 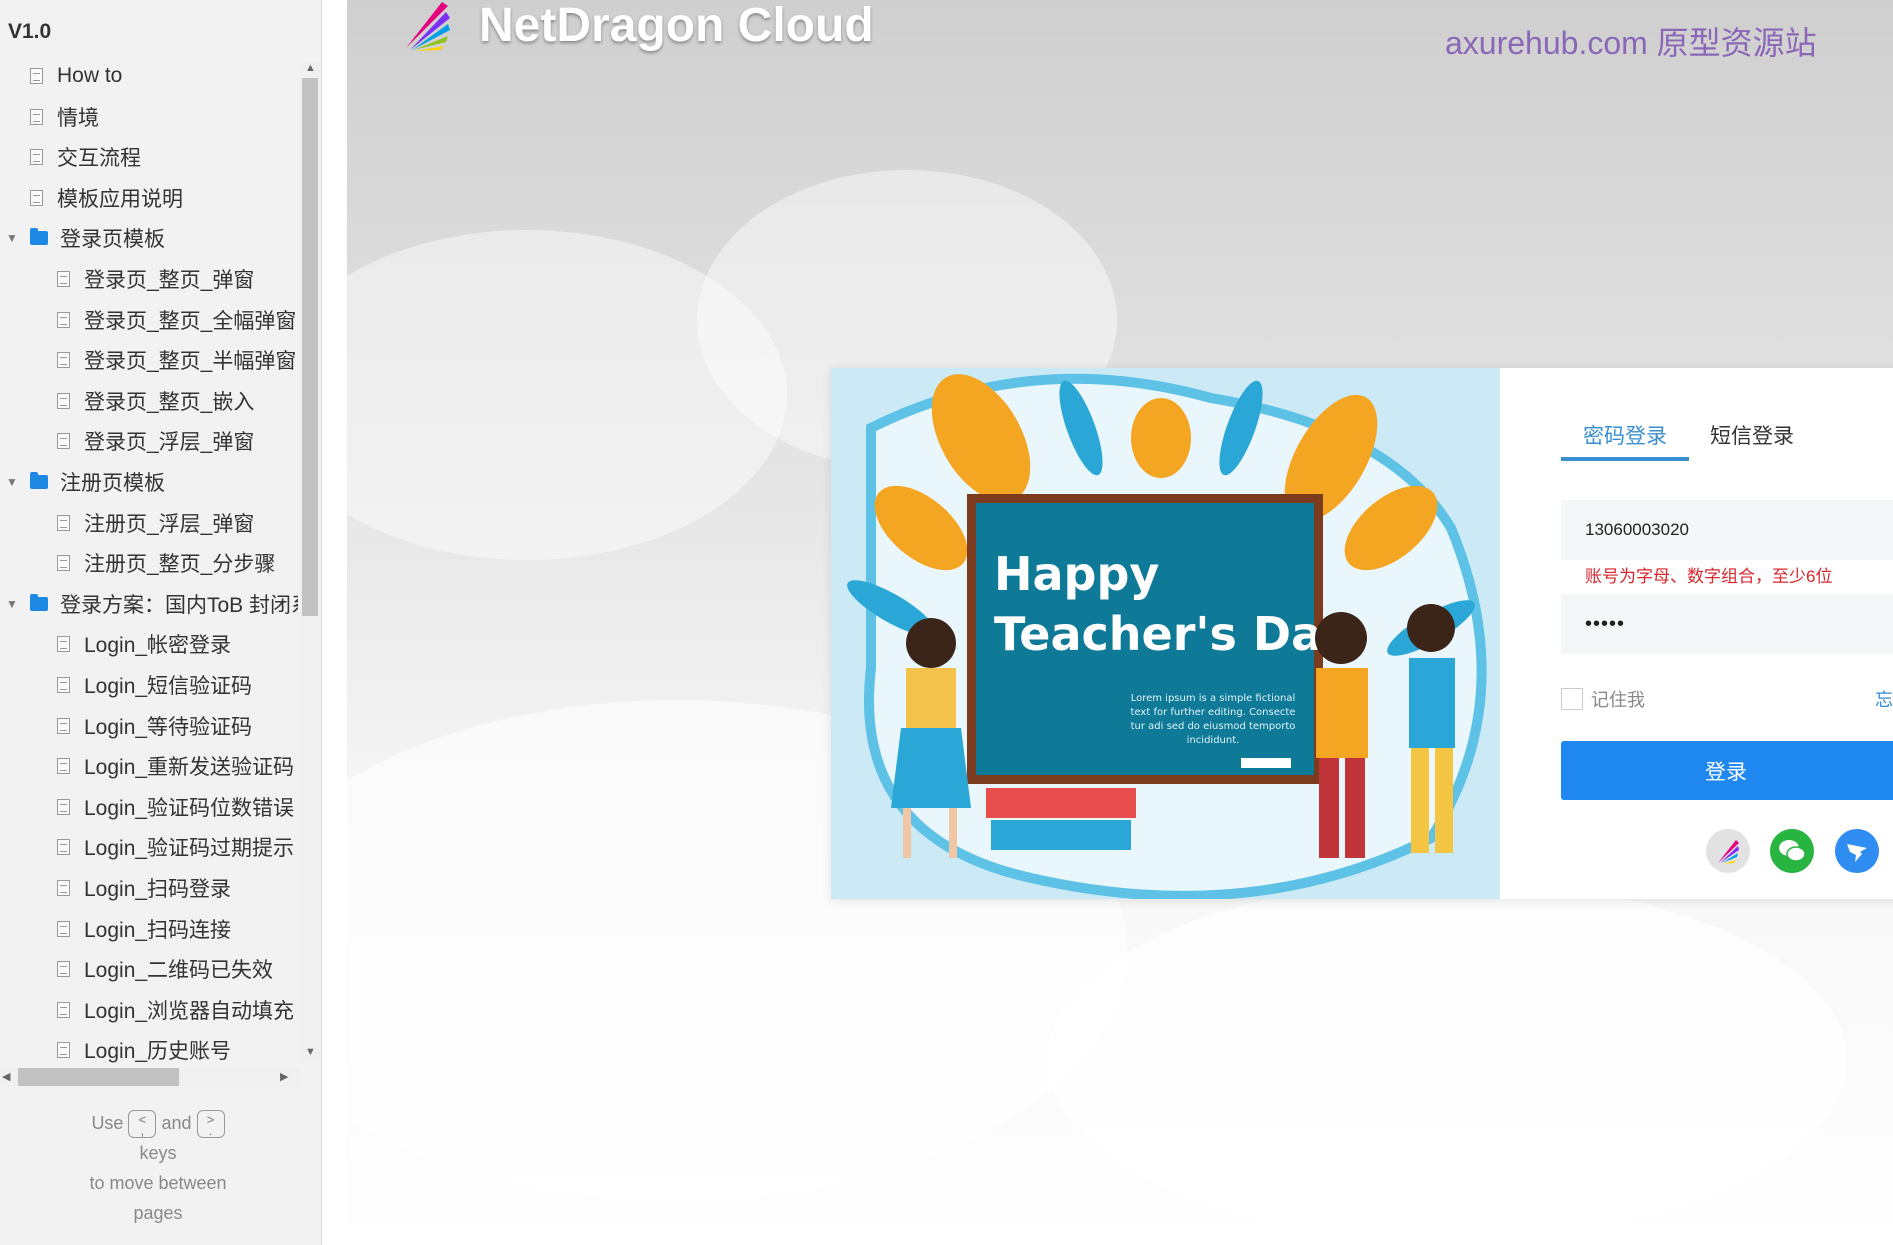 I want to click on tree-page-item: 模板应用说明, so click(x=106, y=198).